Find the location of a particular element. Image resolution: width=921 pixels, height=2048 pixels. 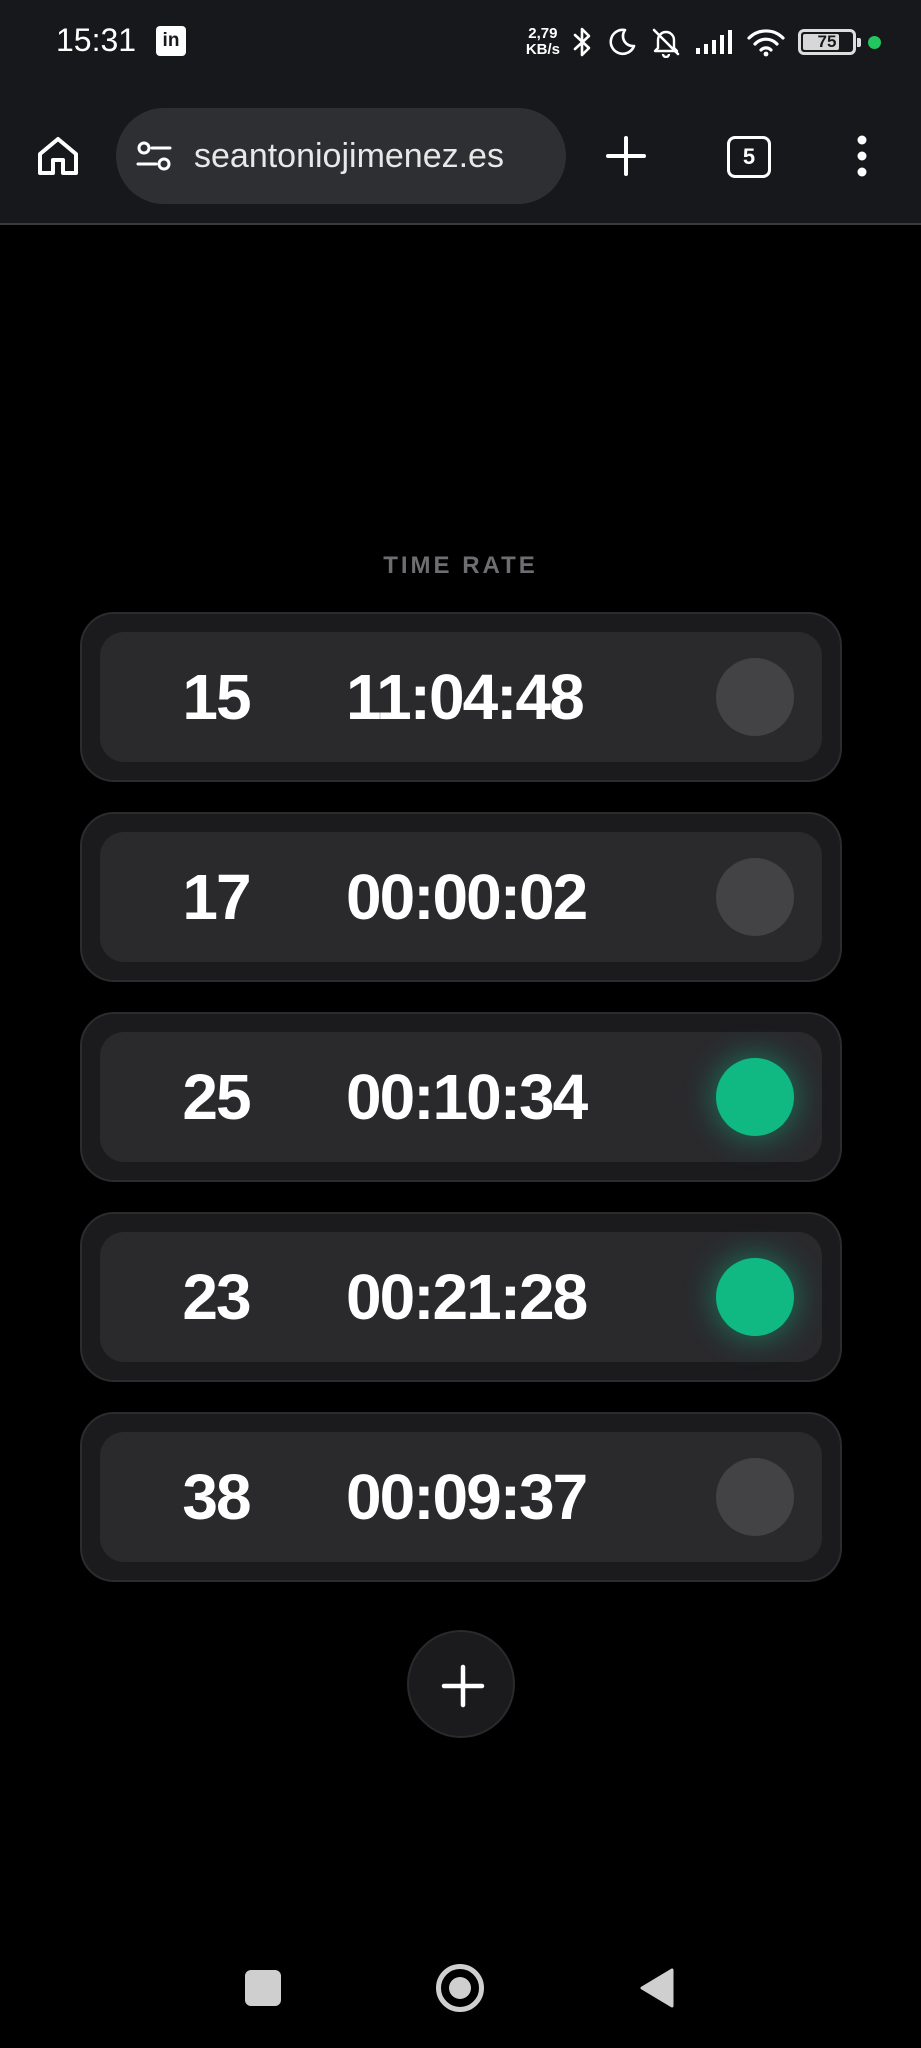

url-bar: seantoniojimenez.es is located at coordinates (341, 156).